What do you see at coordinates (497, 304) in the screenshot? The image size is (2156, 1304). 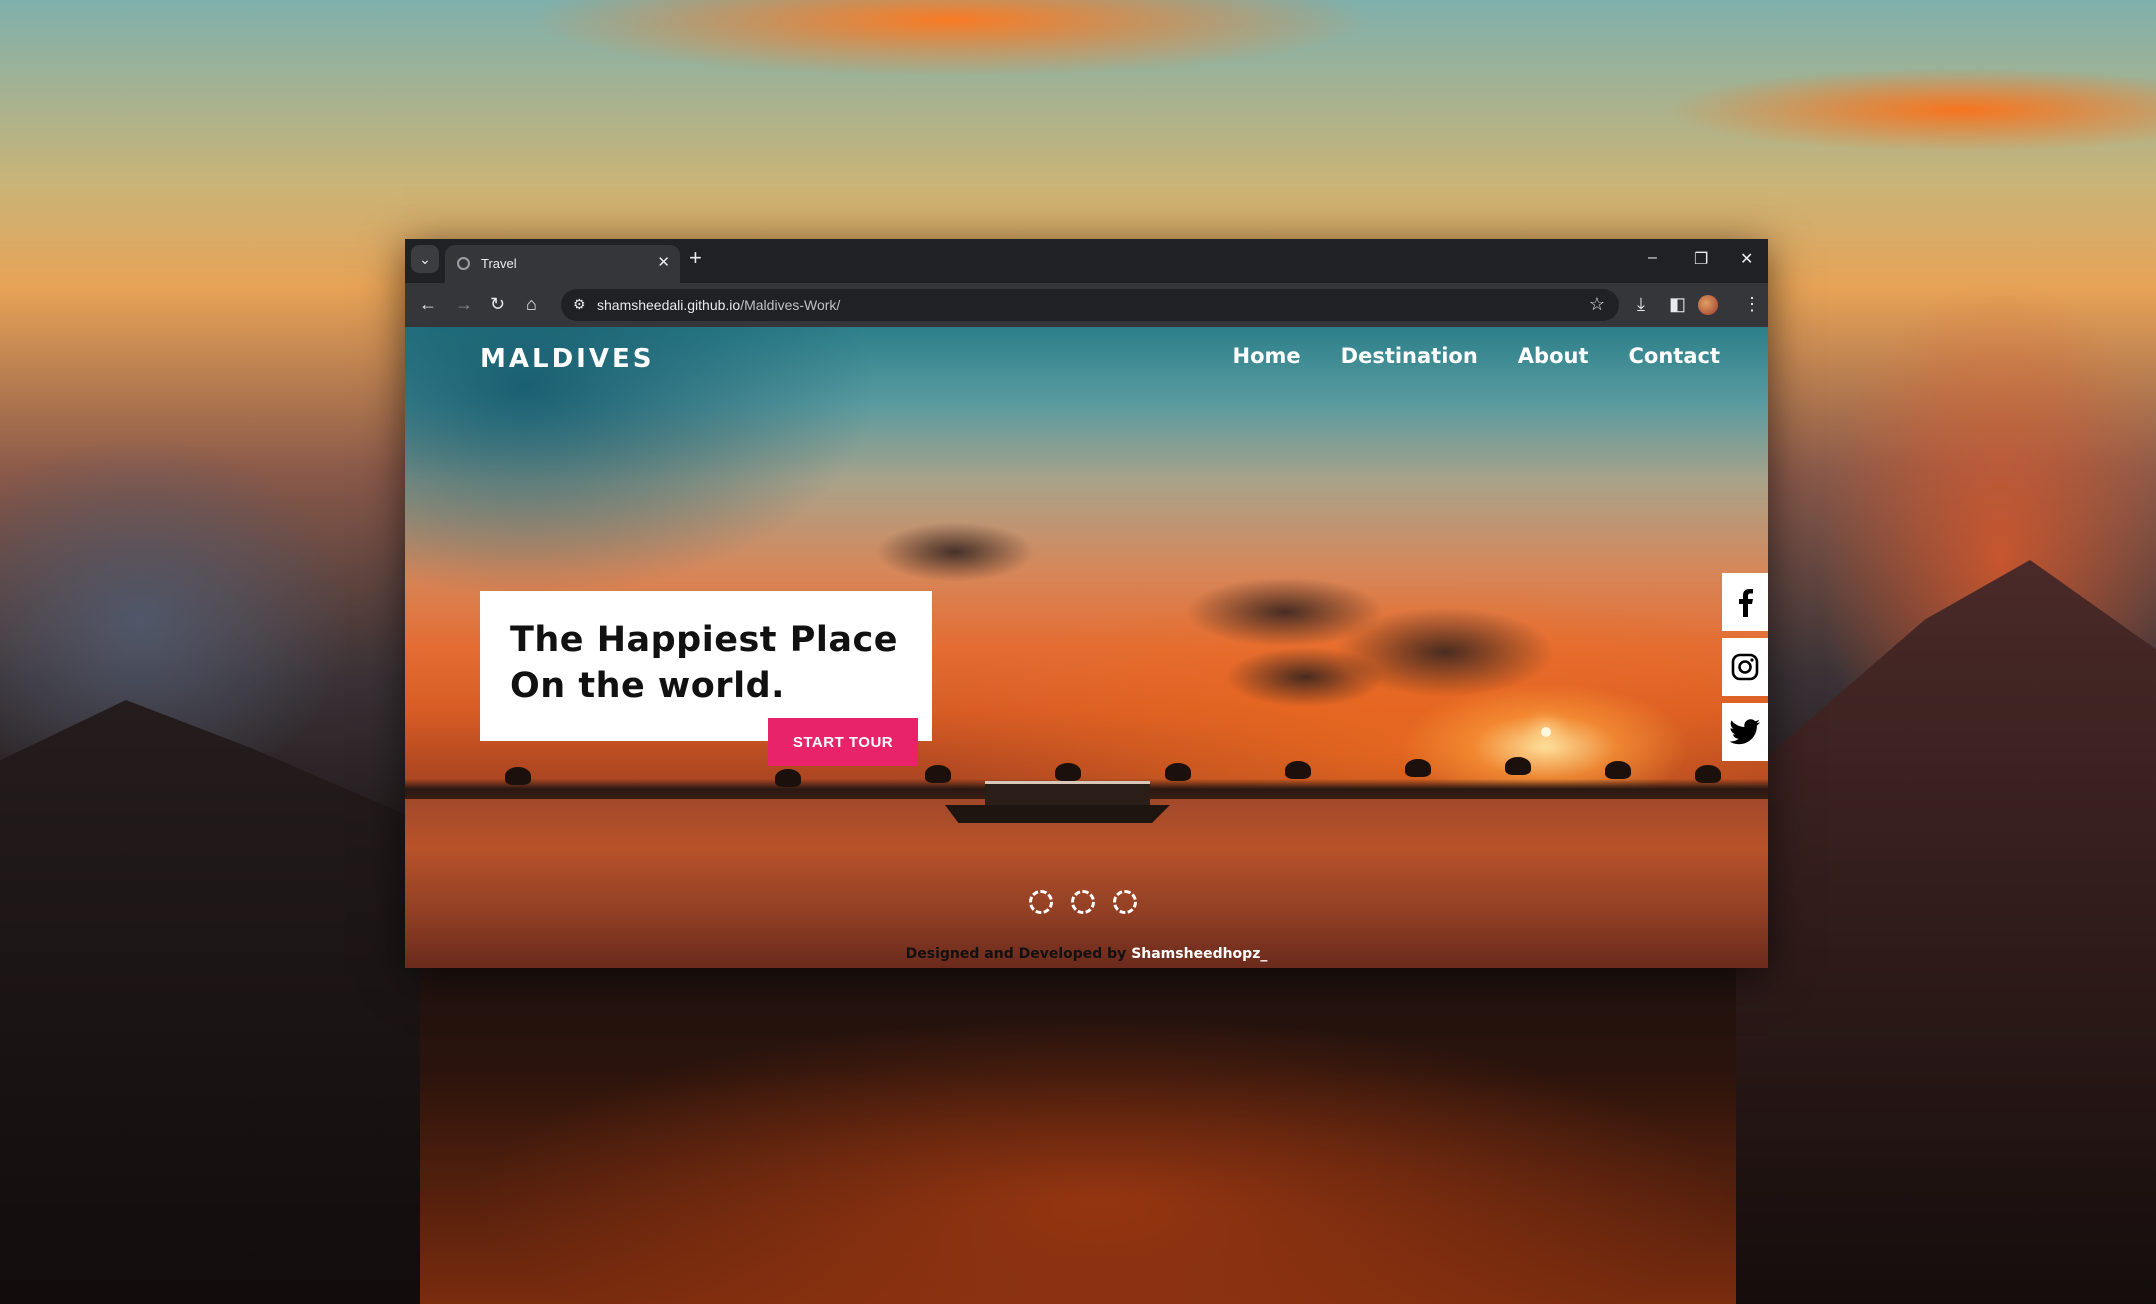 I see `reload-icon: ↻` at bounding box center [497, 304].